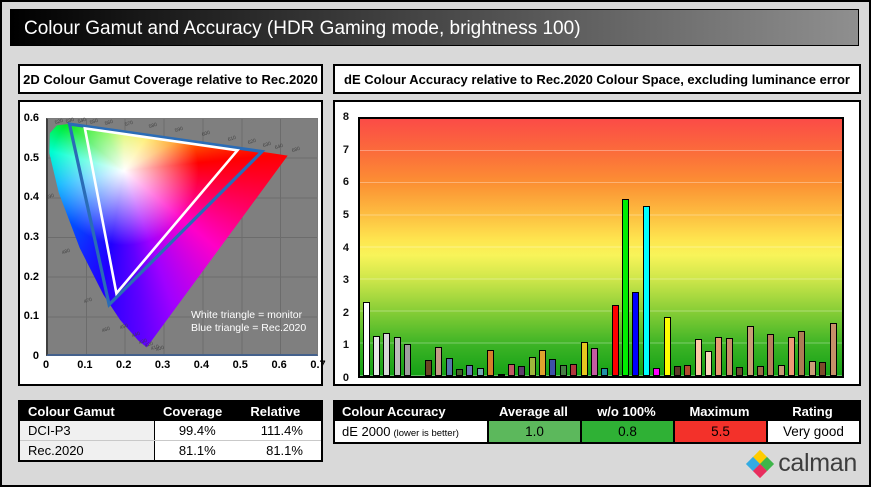  I want to click on annotation-line-rec2020: Blue triangle = Rec.2020, so click(248, 328).